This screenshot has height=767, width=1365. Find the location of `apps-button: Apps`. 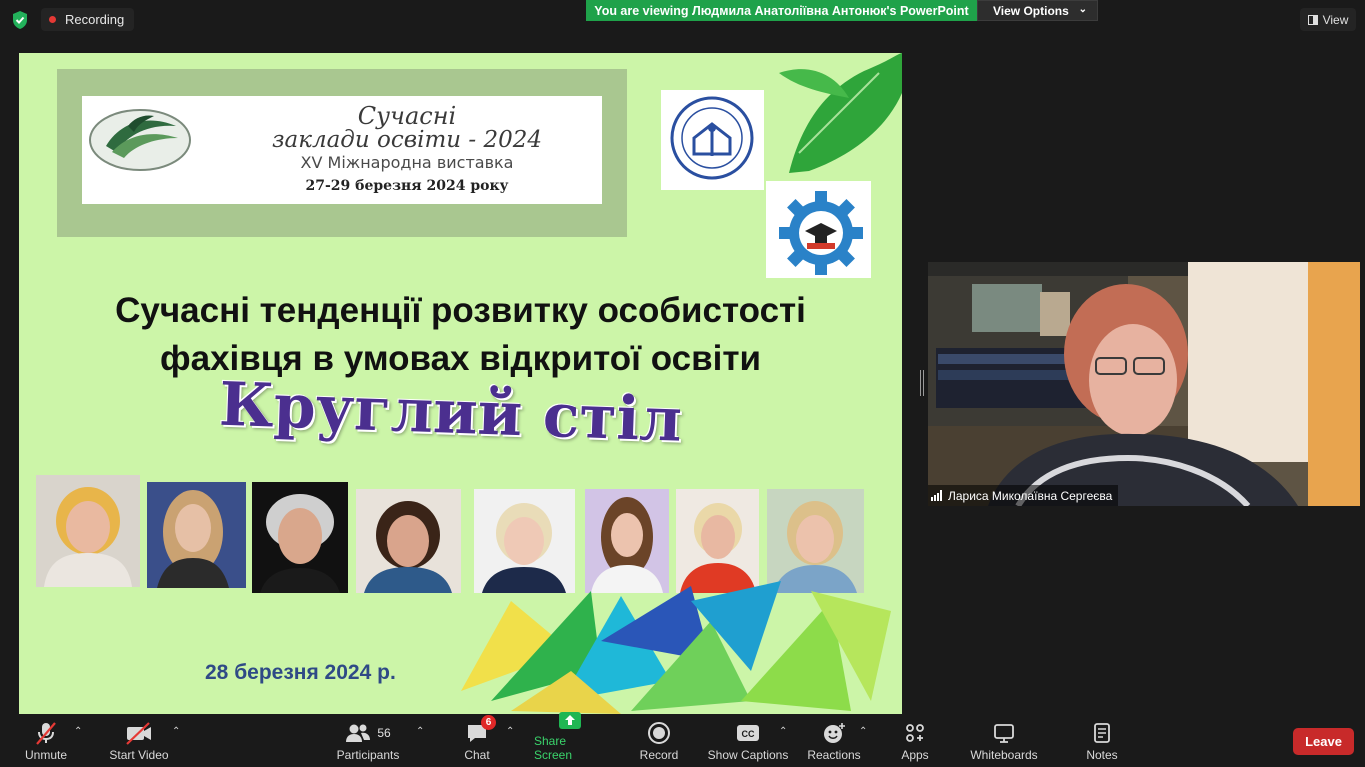

apps-button: Apps is located at coordinates (915, 741).